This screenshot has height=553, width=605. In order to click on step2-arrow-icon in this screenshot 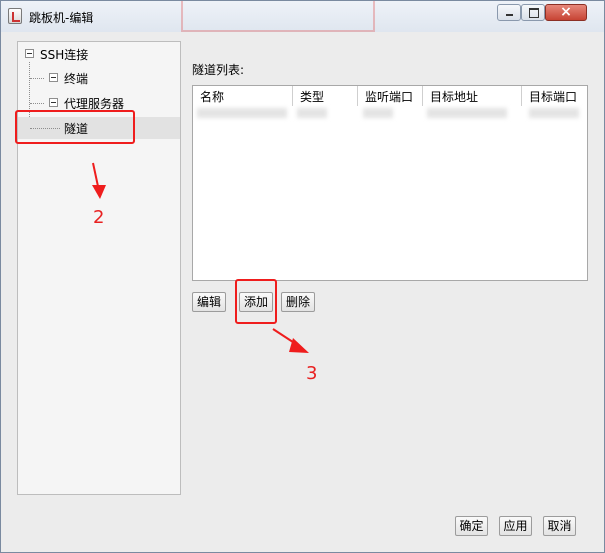, I will do `click(99, 180)`.